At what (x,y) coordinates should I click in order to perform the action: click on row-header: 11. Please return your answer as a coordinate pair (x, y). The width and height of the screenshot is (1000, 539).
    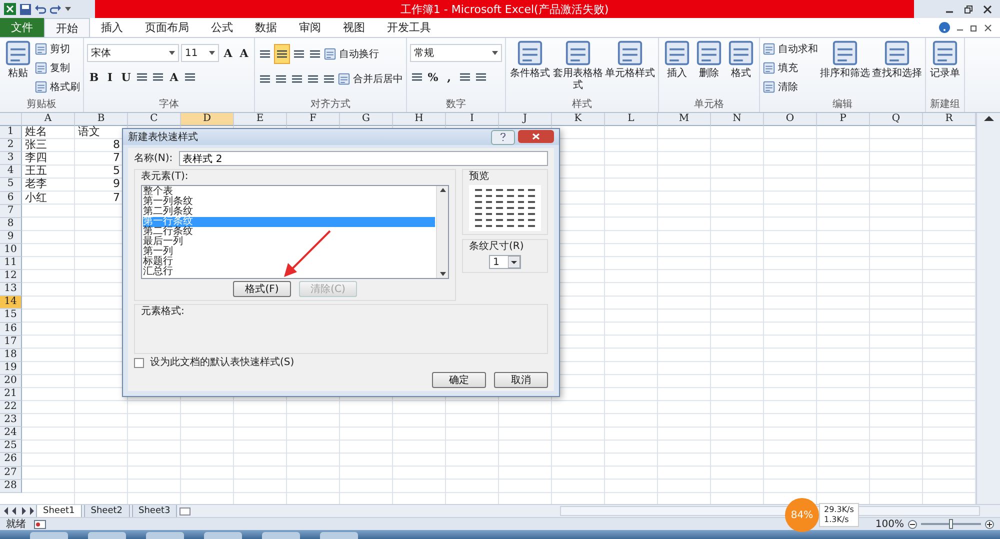
    Looking at the image, I should click on (11, 263).